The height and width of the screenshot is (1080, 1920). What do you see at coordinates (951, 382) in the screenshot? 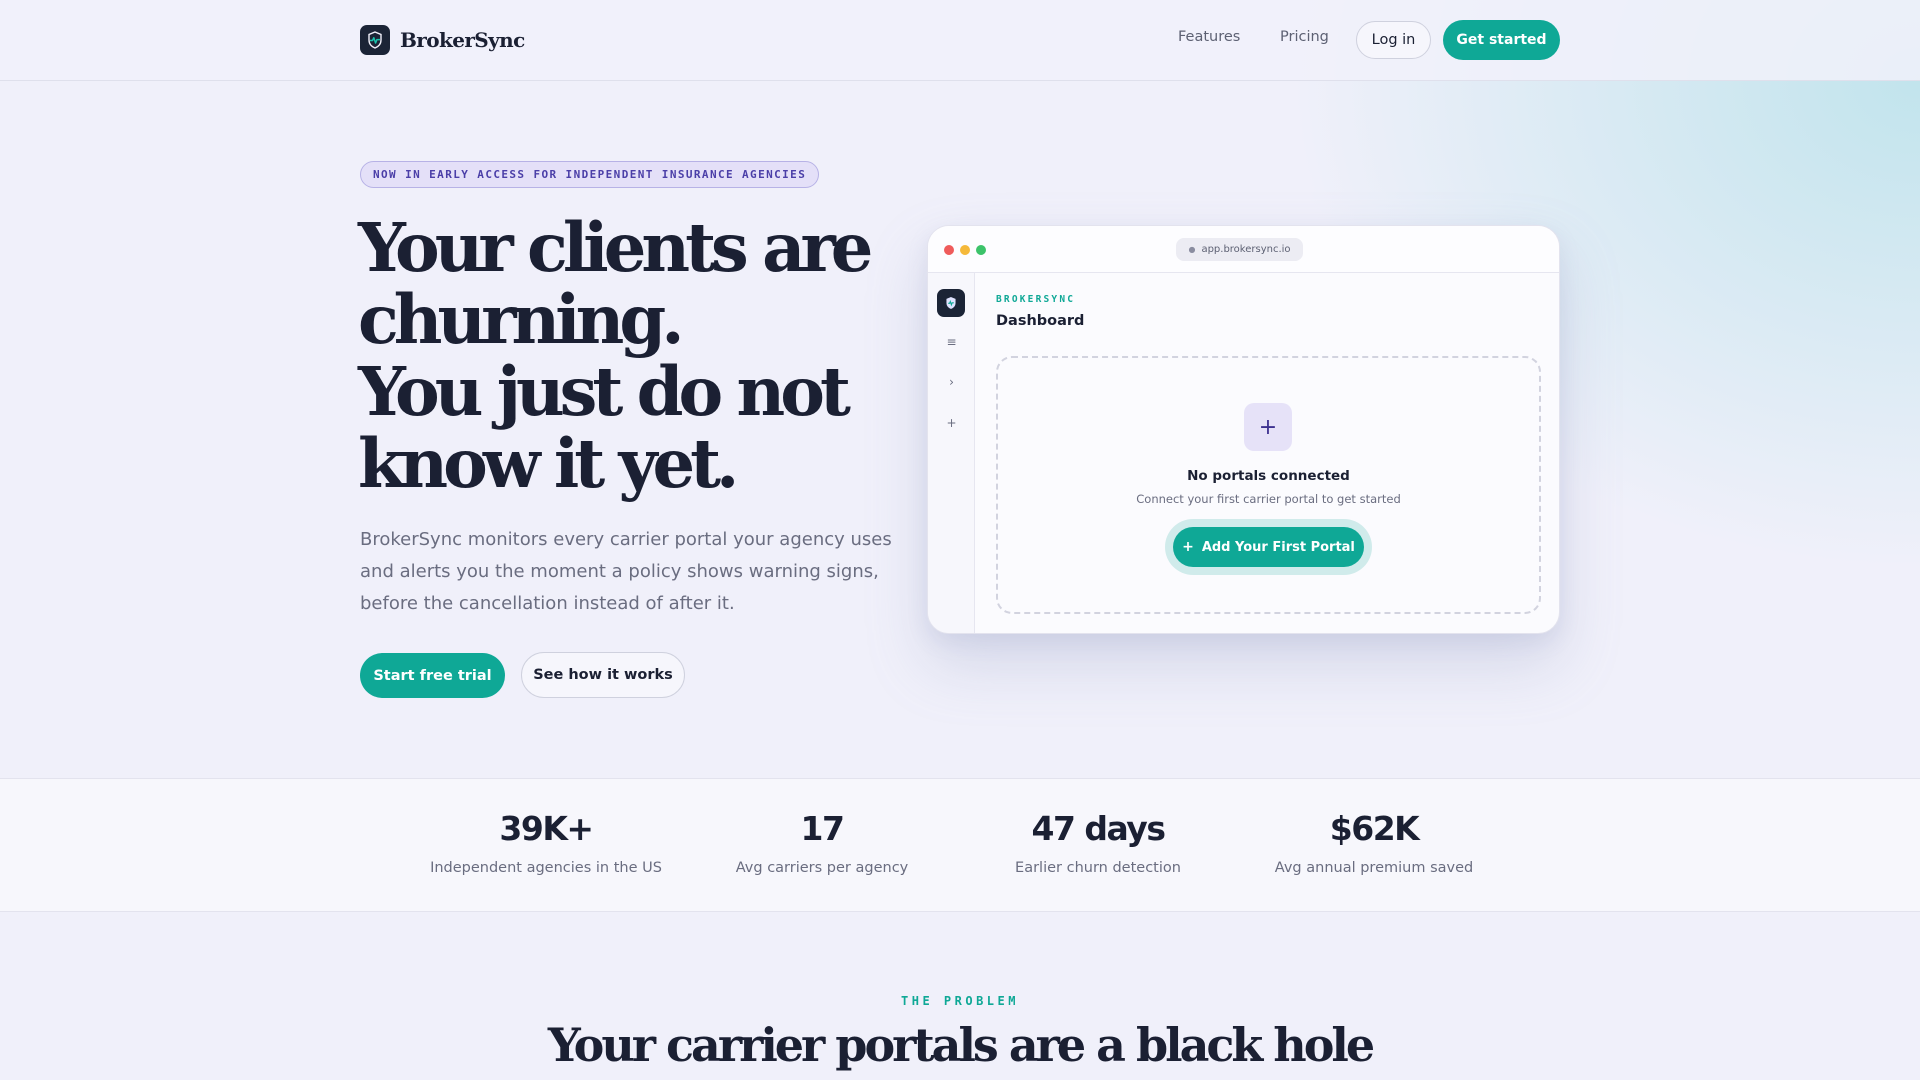
I see `chevron-right-icon: ›` at bounding box center [951, 382].